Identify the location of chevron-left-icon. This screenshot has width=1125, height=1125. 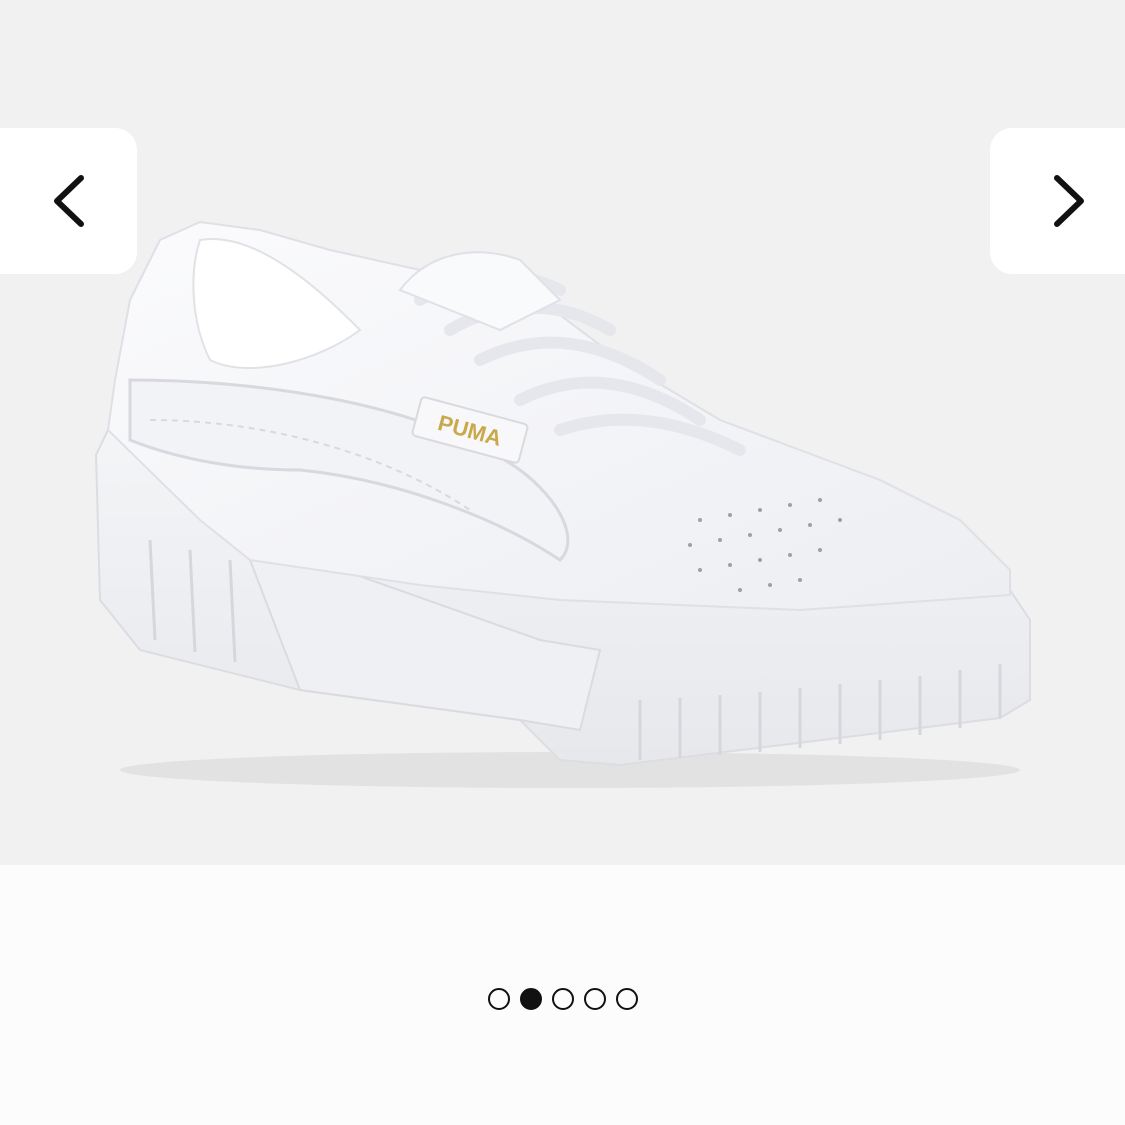
(68, 201).